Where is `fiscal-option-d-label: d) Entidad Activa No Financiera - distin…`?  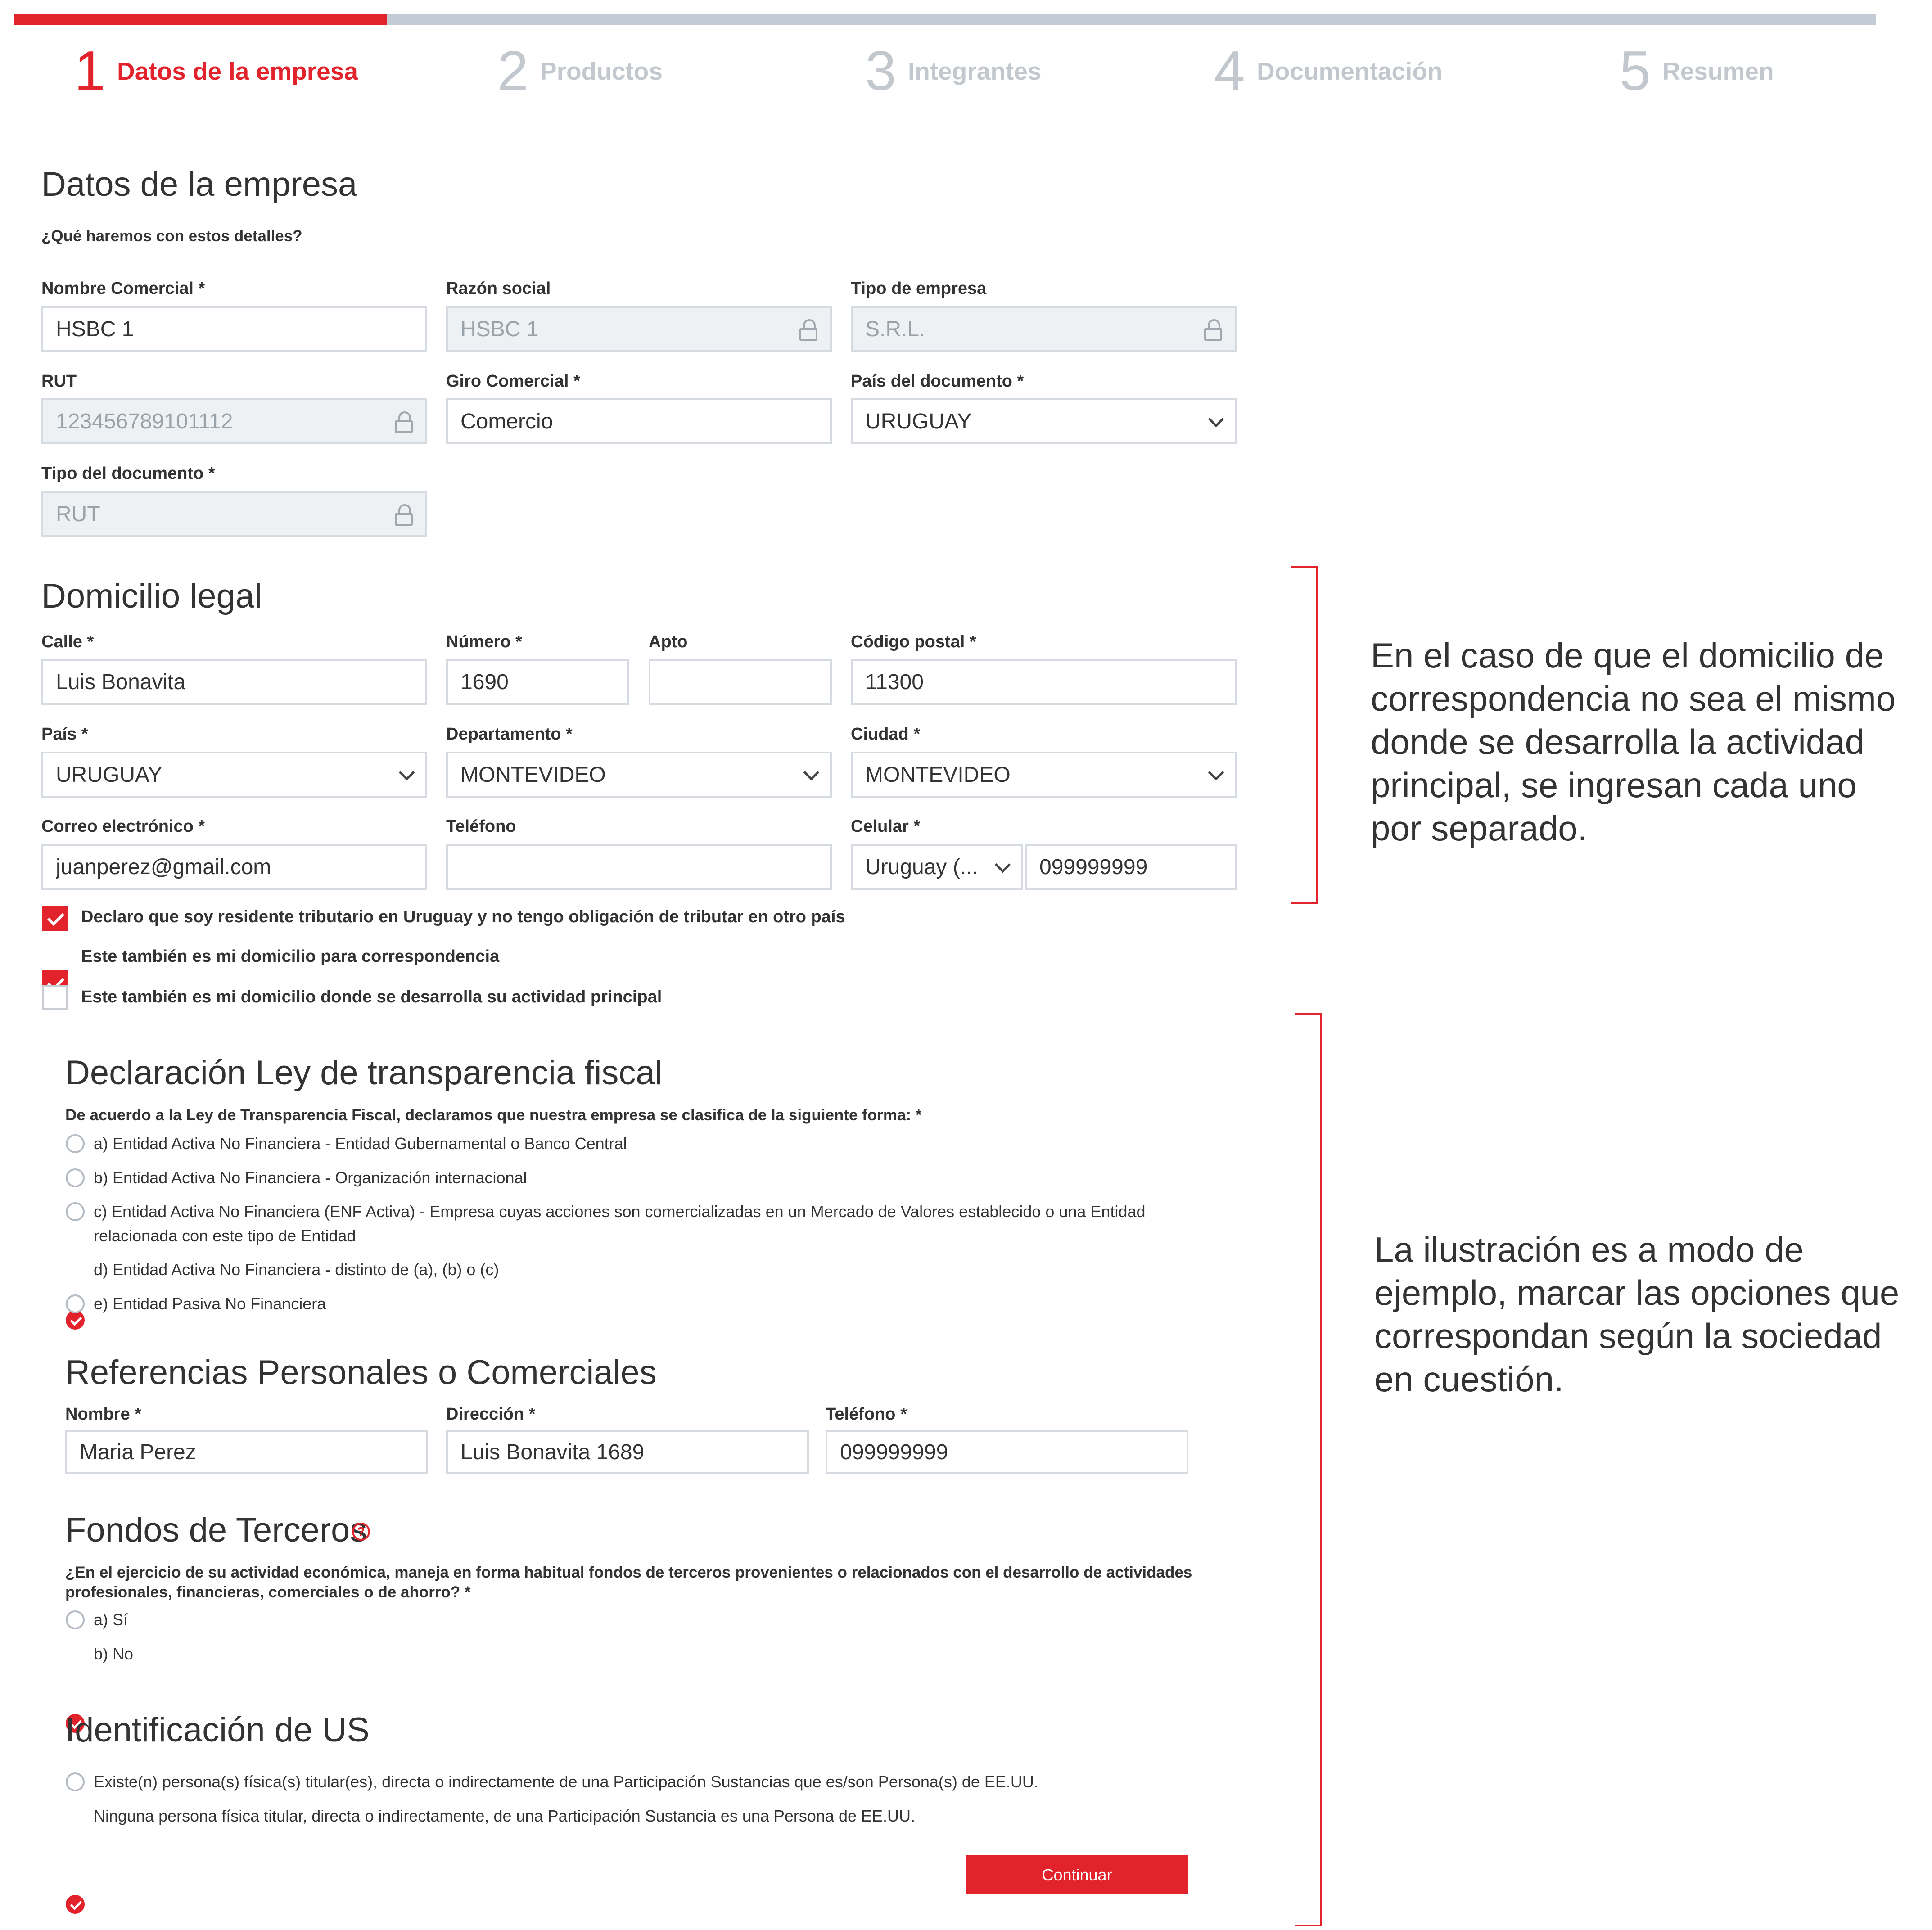 fiscal-option-d-label: d) Entidad Activa No Financiera - distin… is located at coordinates (296, 1270).